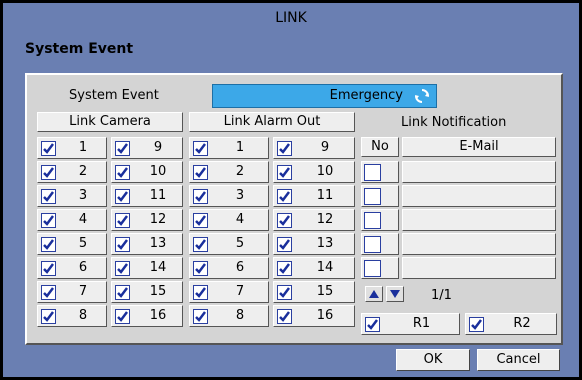  What do you see at coordinates (147, 244) in the screenshot?
I see `camera-item: 13` at bounding box center [147, 244].